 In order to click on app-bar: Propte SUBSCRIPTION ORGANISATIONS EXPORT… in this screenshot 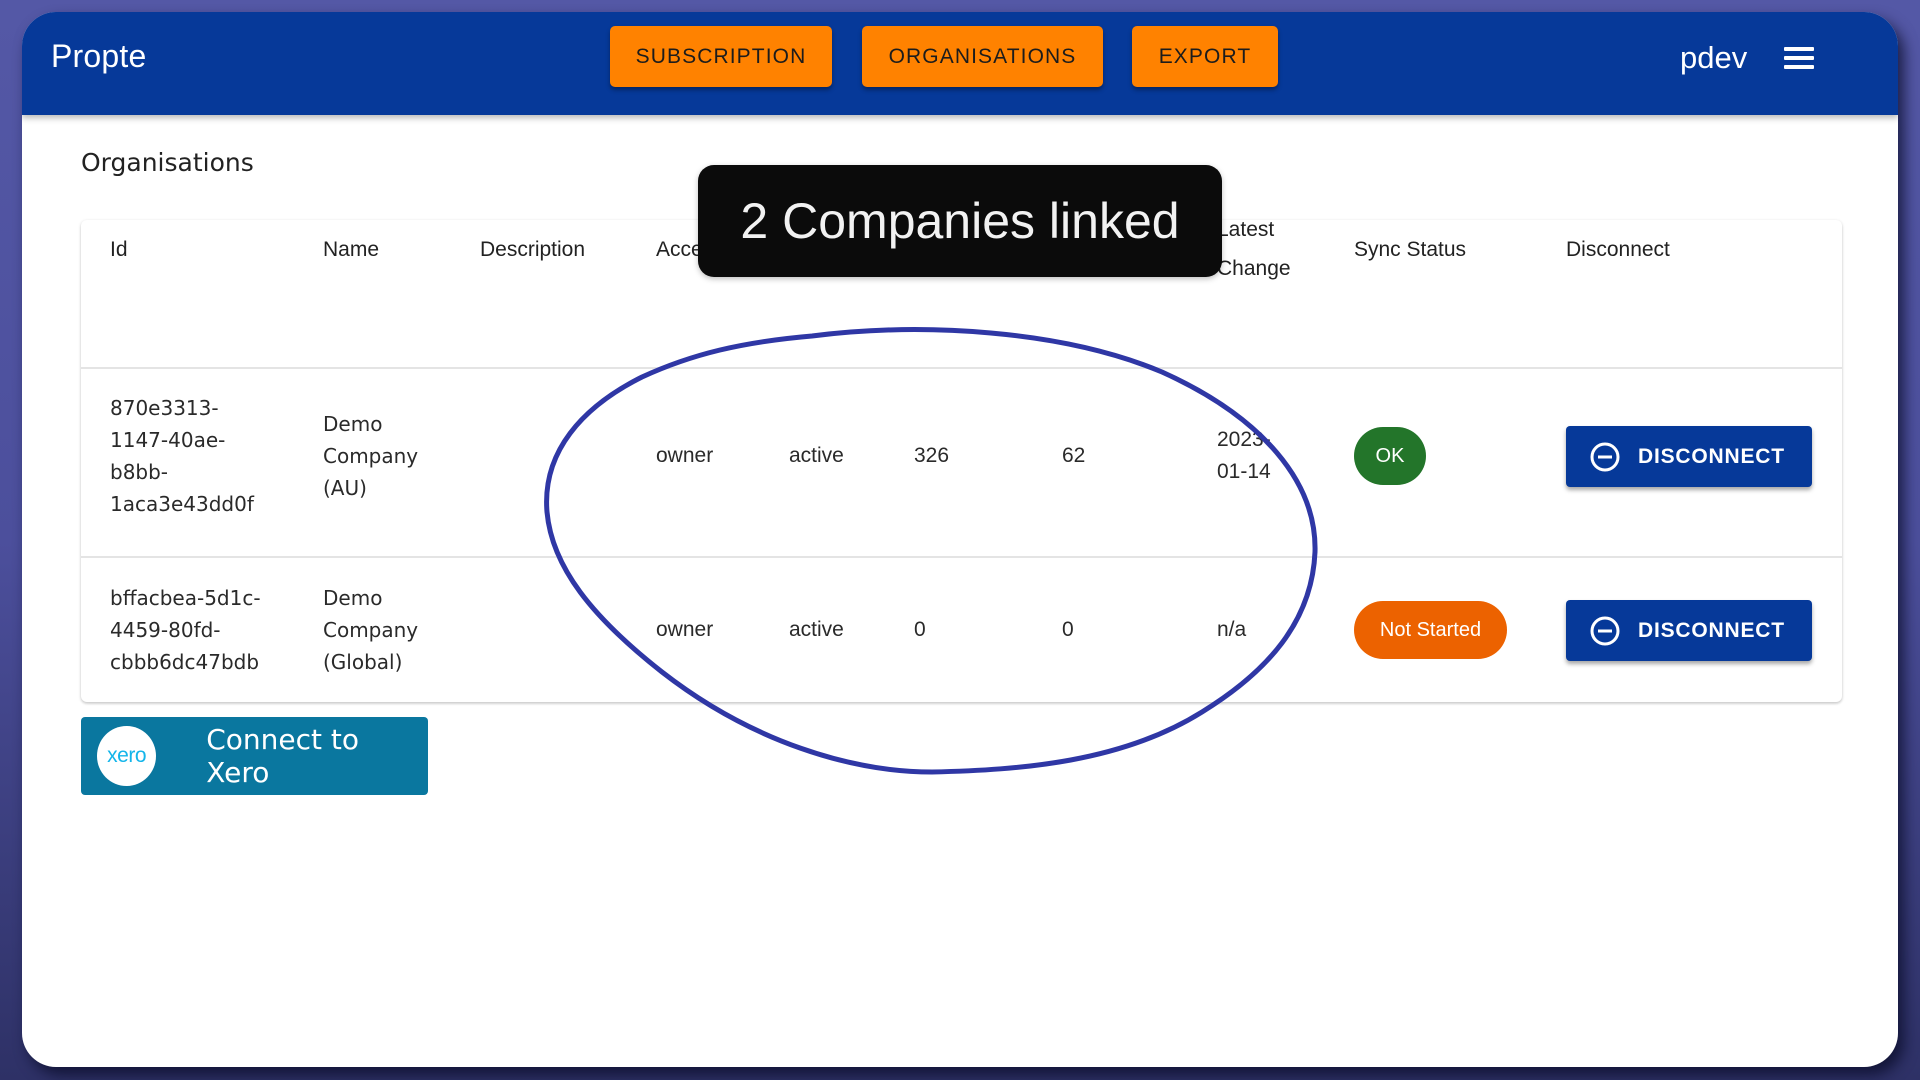, I will do `click(960, 63)`.